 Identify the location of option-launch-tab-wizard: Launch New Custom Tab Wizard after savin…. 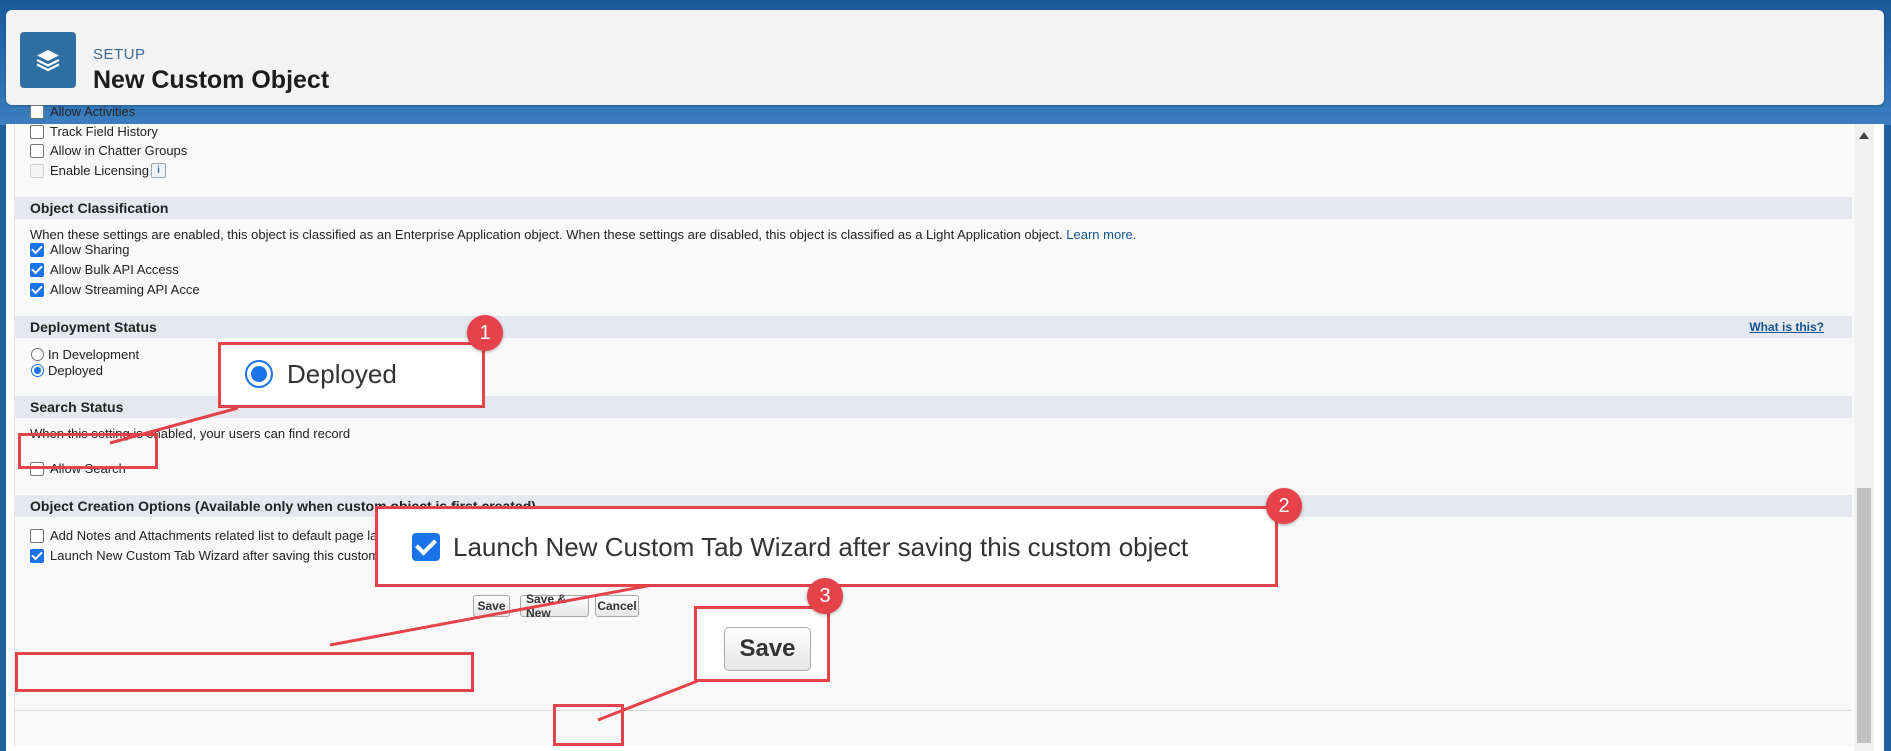
(224, 555).